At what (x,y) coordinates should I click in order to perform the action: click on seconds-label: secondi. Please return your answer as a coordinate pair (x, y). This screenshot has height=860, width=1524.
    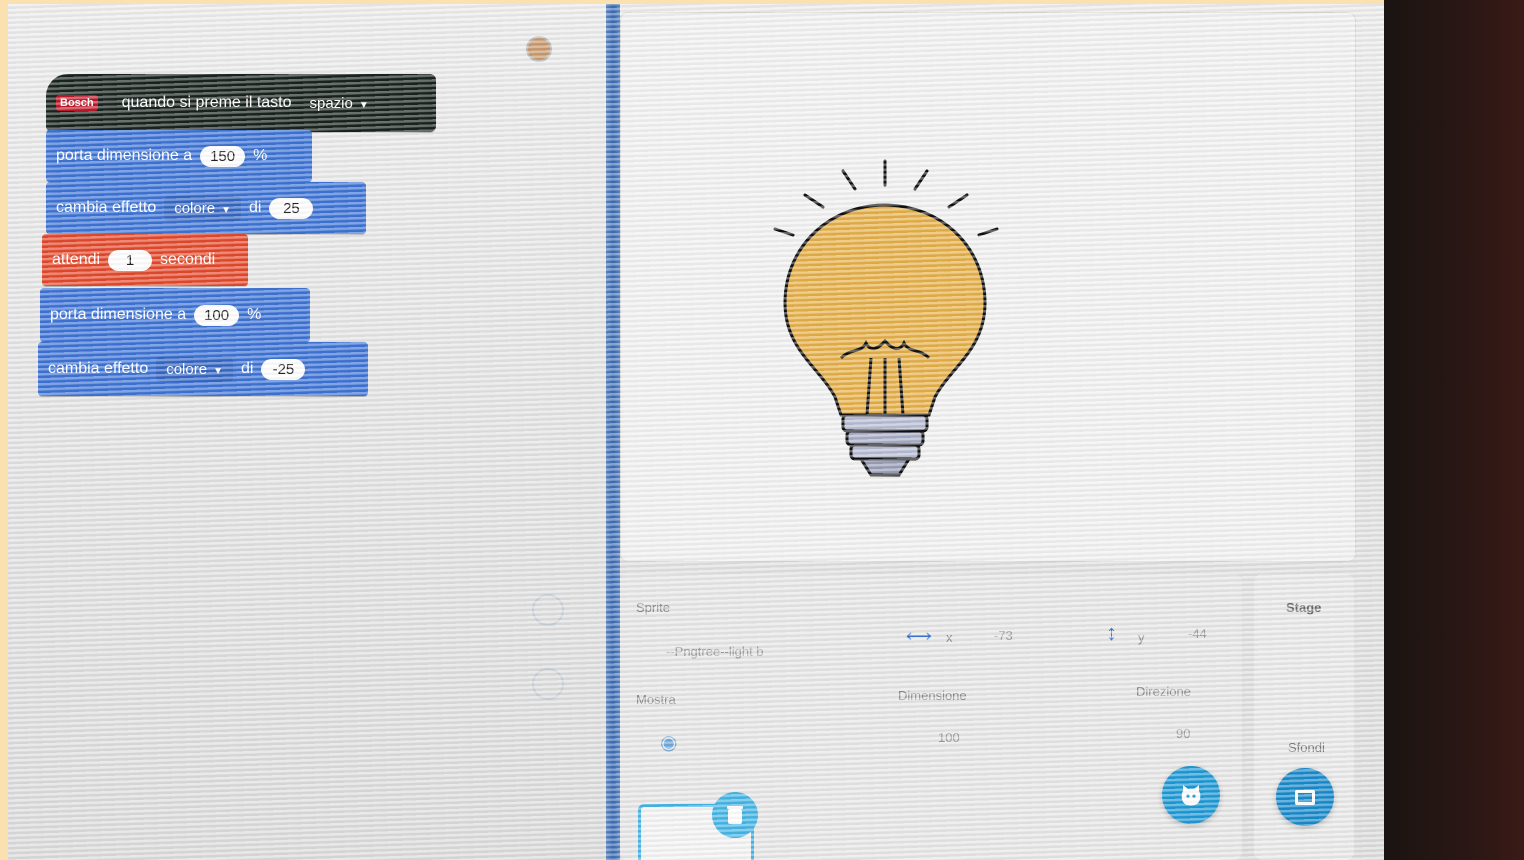
    Looking at the image, I should click on (188, 259).